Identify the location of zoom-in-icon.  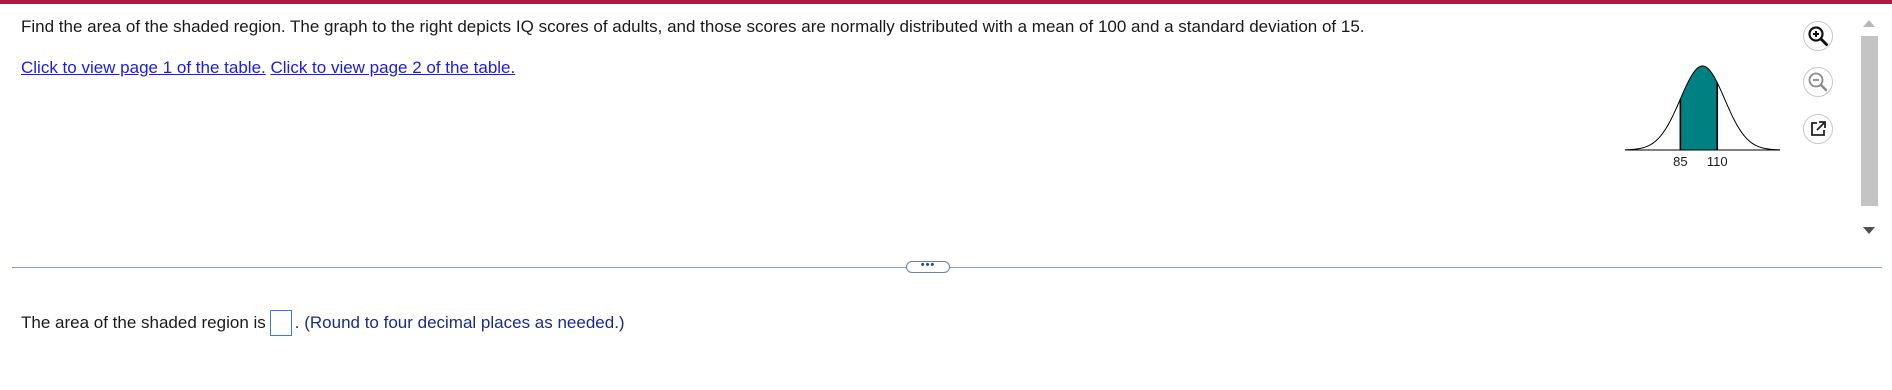
(1818, 36).